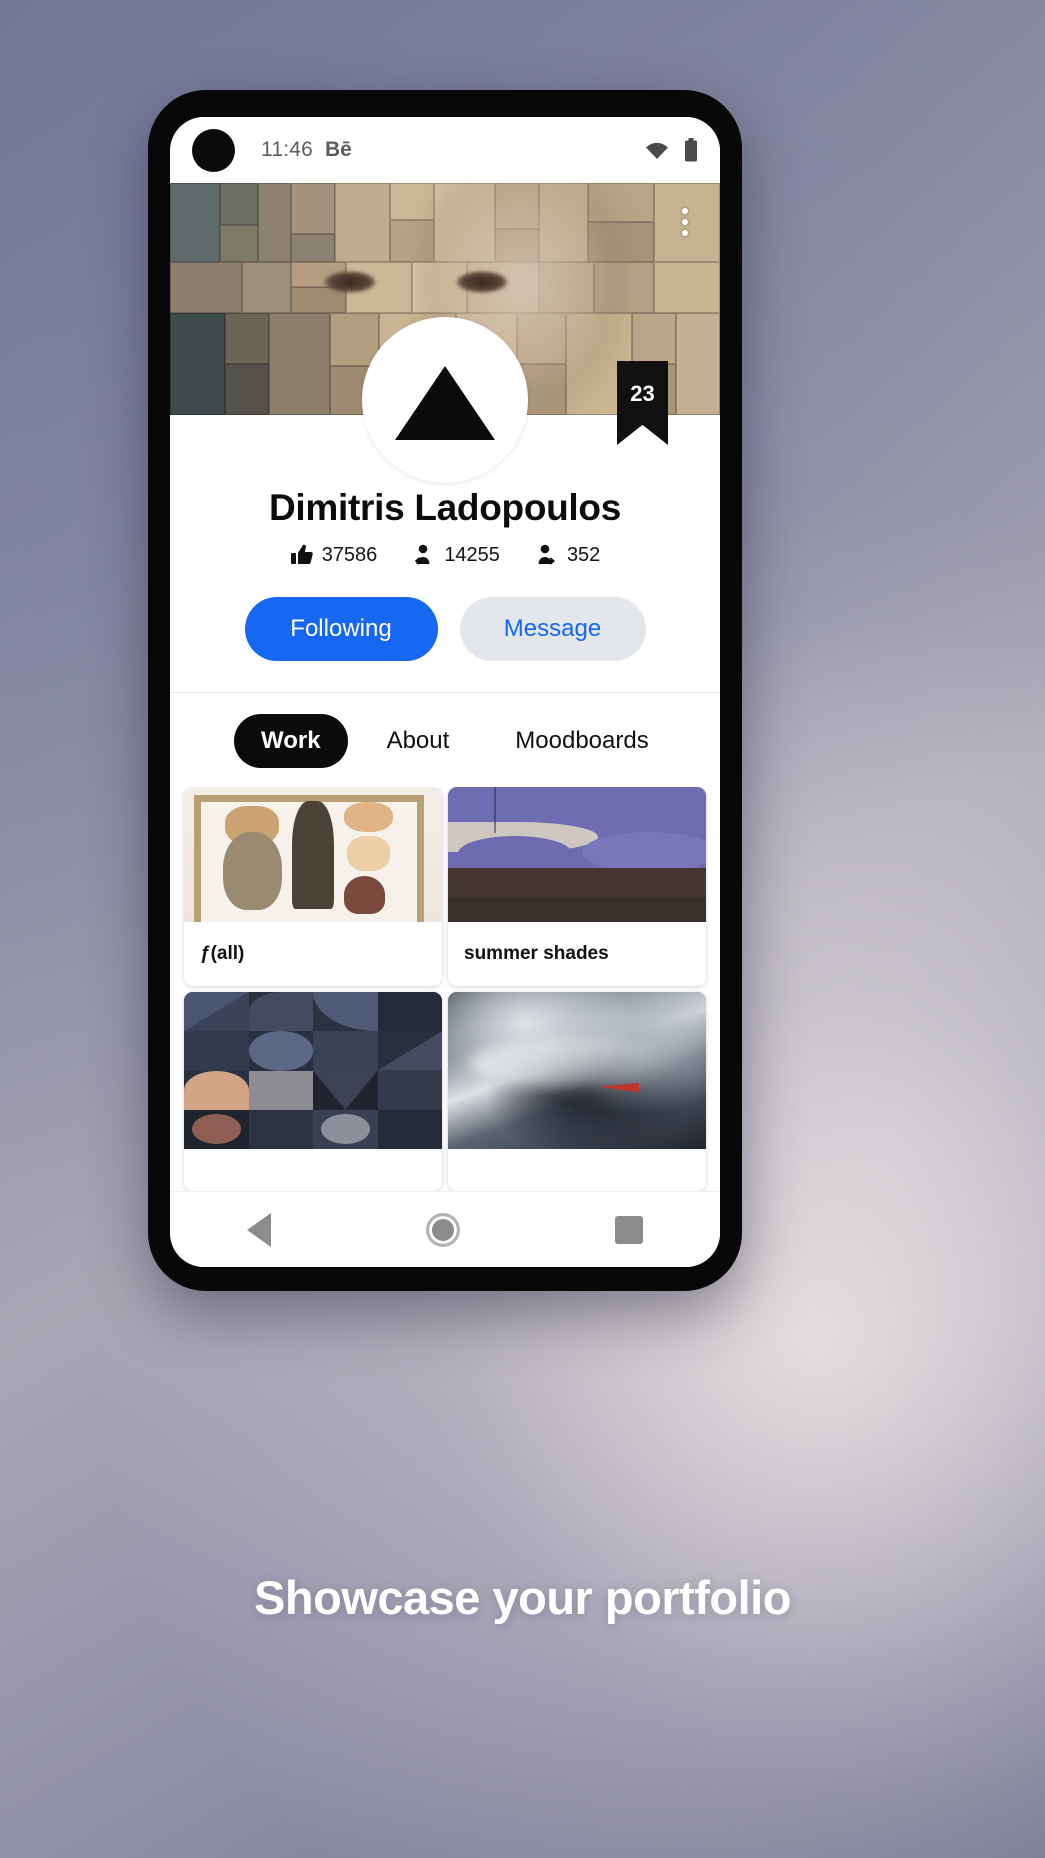 The width and height of the screenshot is (1045, 1858). Describe the element at coordinates (338, 149) in the screenshot. I see `behance-notification-icon: Bē` at that location.